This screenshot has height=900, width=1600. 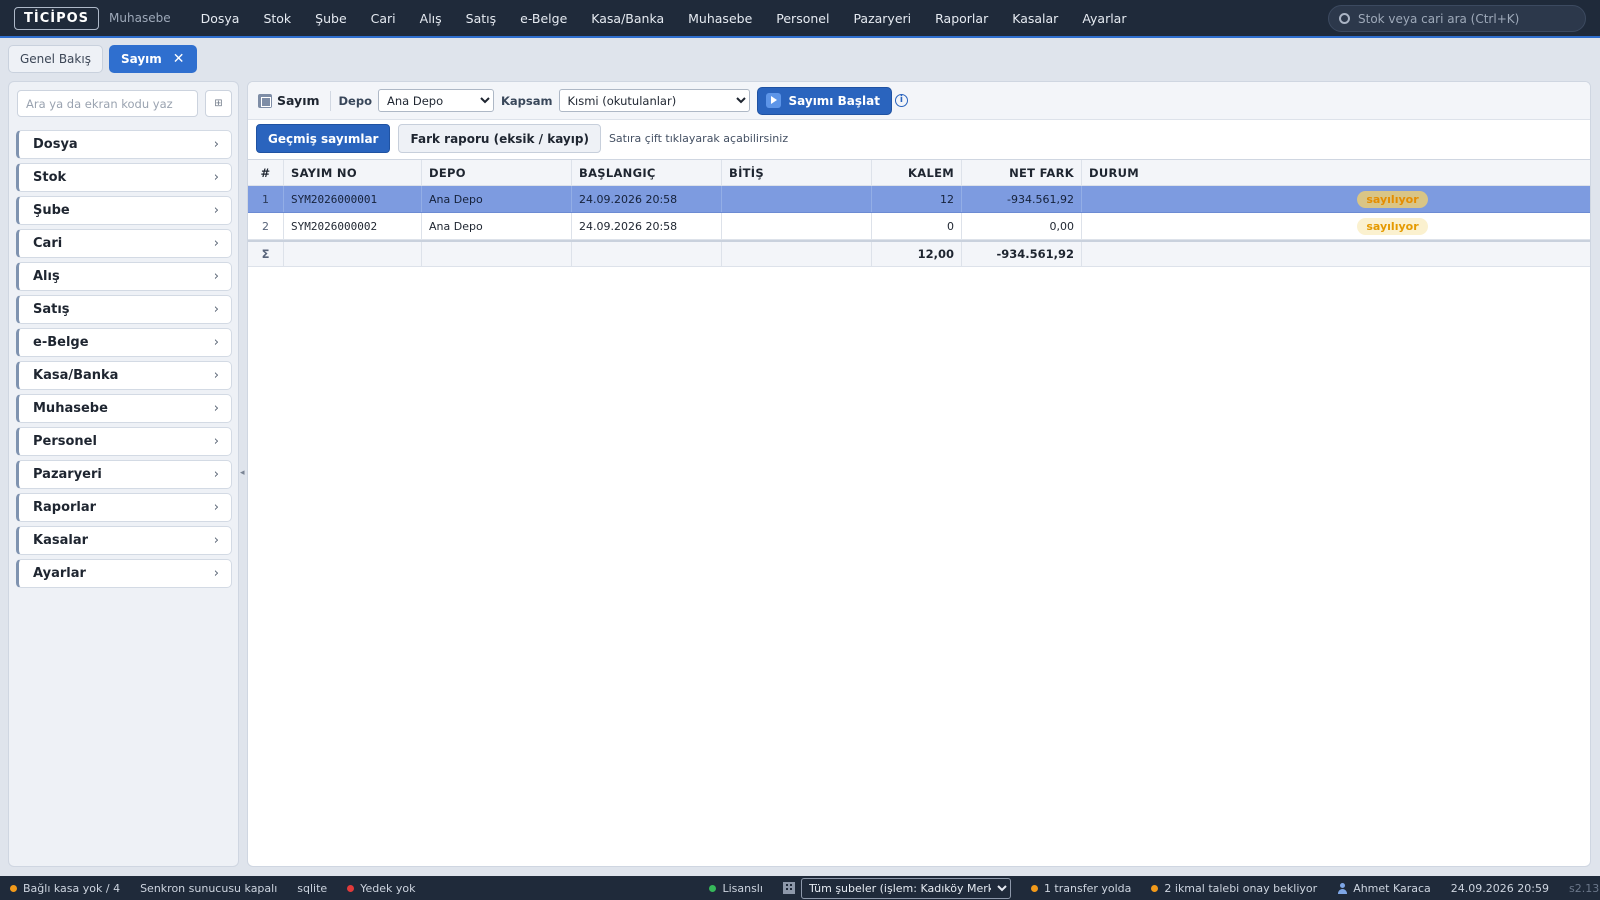 I want to click on status-branch: Tüm şubeler (işlem: Kadıköy Merkez), so click(x=897, y=888).